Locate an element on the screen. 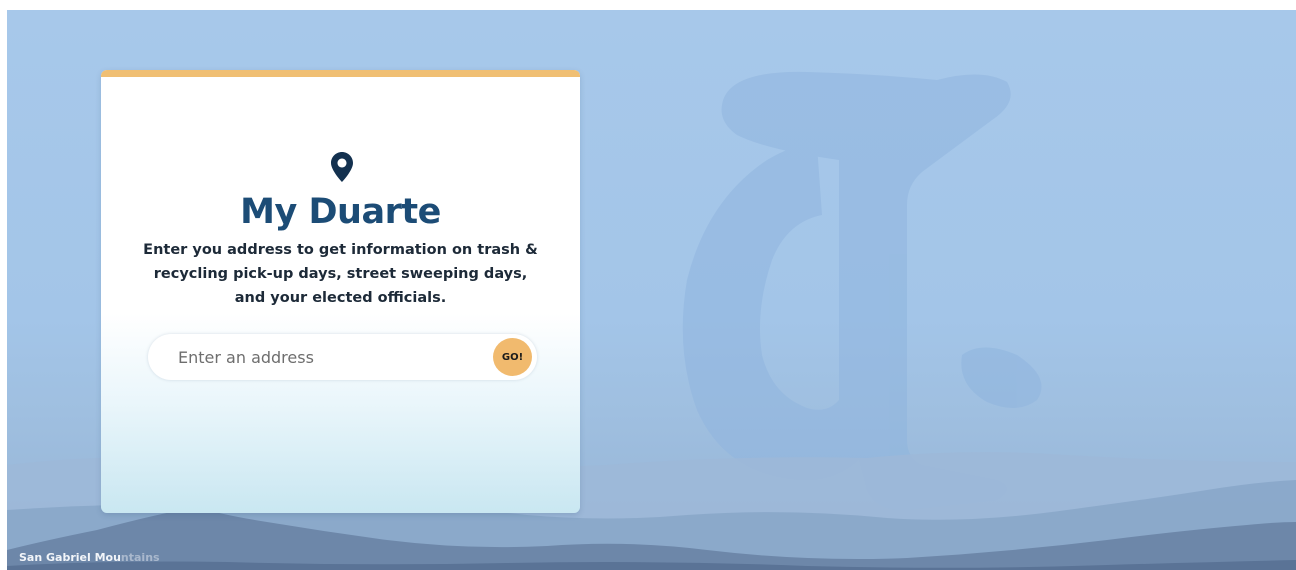  card-title: My Duarte is located at coordinates (340, 212).